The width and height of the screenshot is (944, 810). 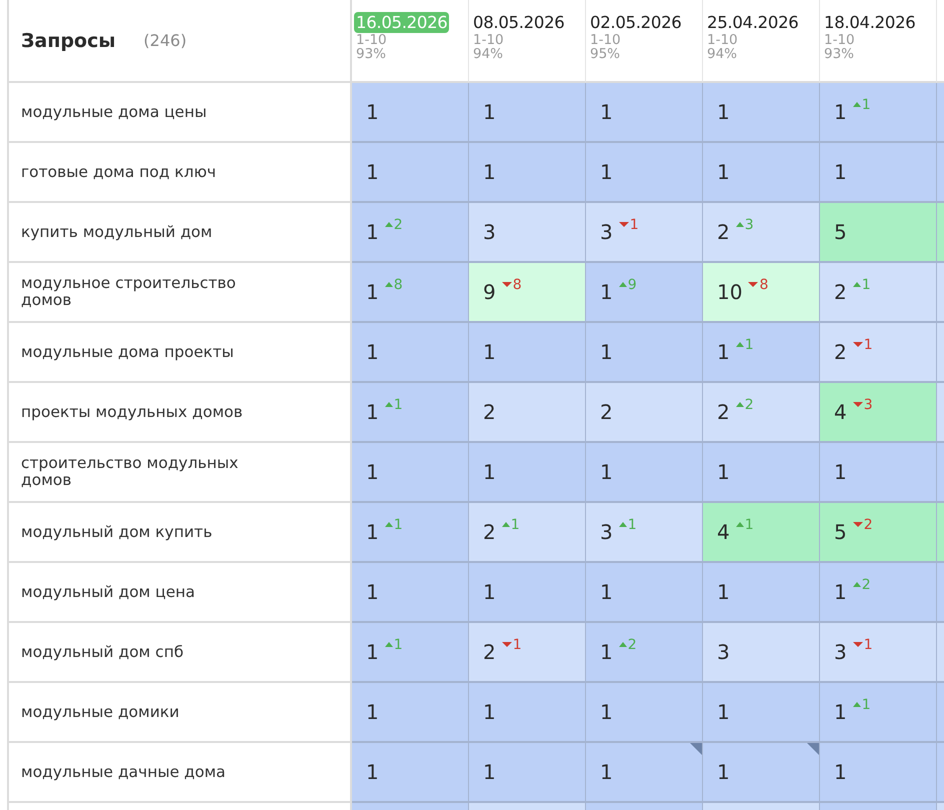 I want to click on column-date: 18.04.2026, so click(x=870, y=22).